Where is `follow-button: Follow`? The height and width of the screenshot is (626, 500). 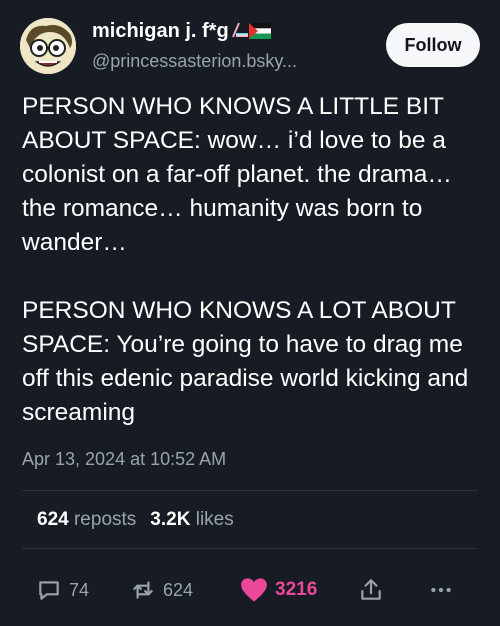 follow-button: Follow is located at coordinates (433, 45).